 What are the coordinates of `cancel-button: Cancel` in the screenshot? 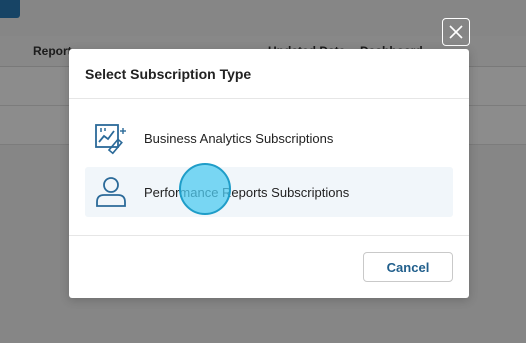 It's located at (408, 267).